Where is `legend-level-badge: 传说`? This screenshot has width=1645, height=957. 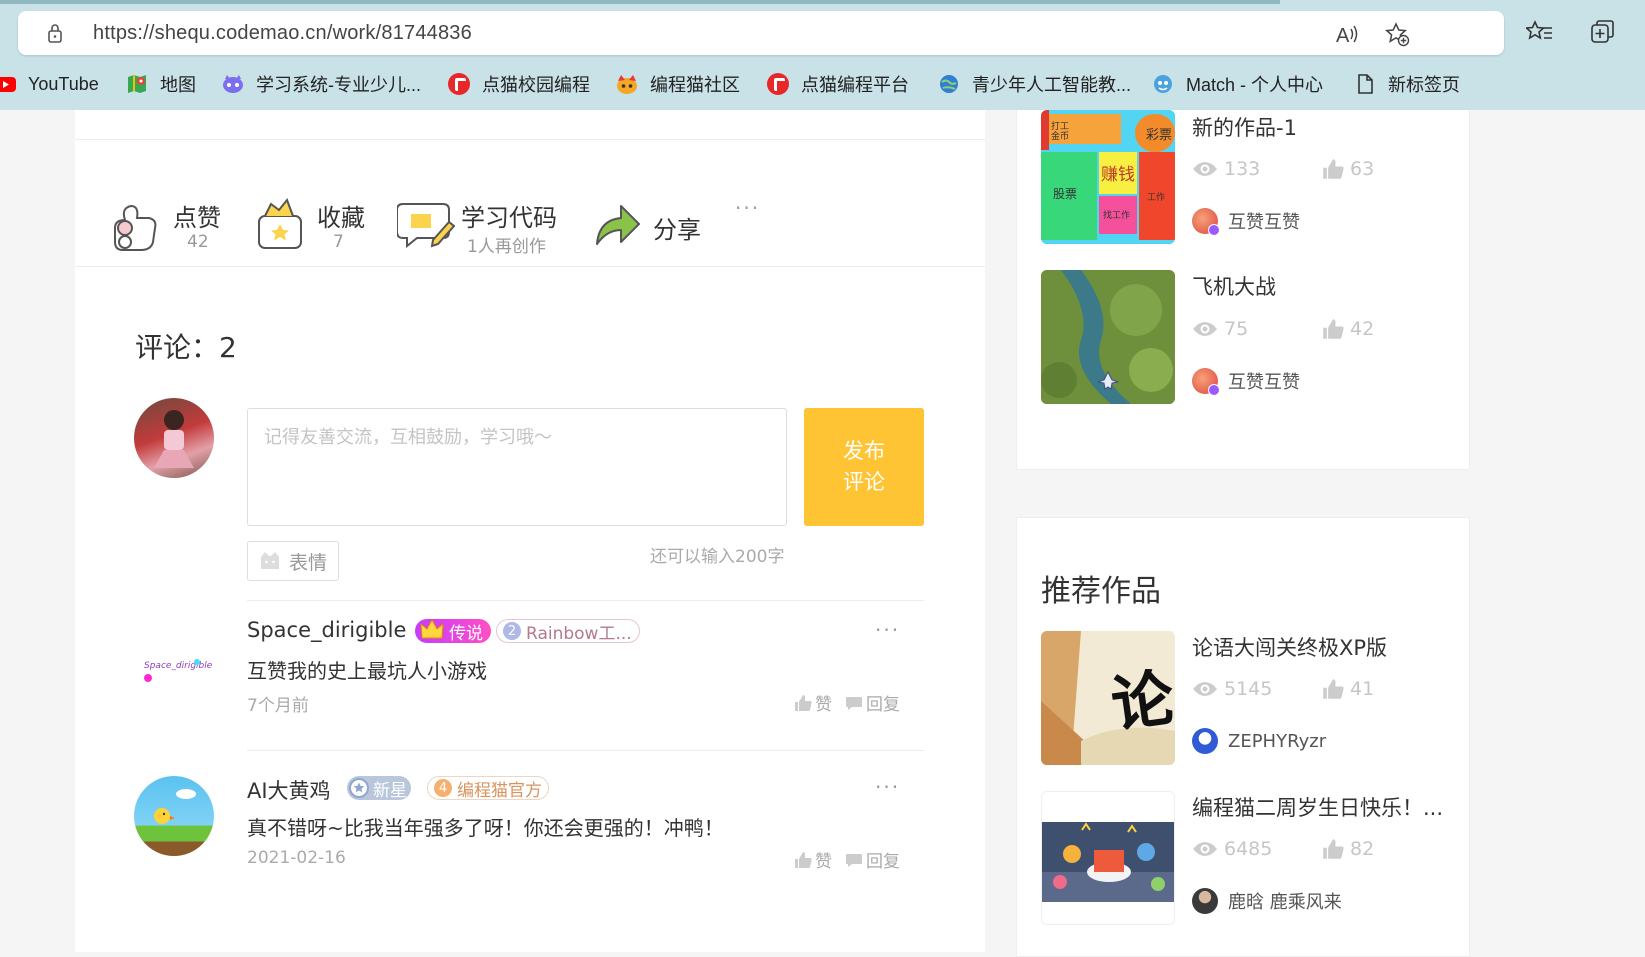 legend-level-badge: 传说 is located at coordinates (453, 631).